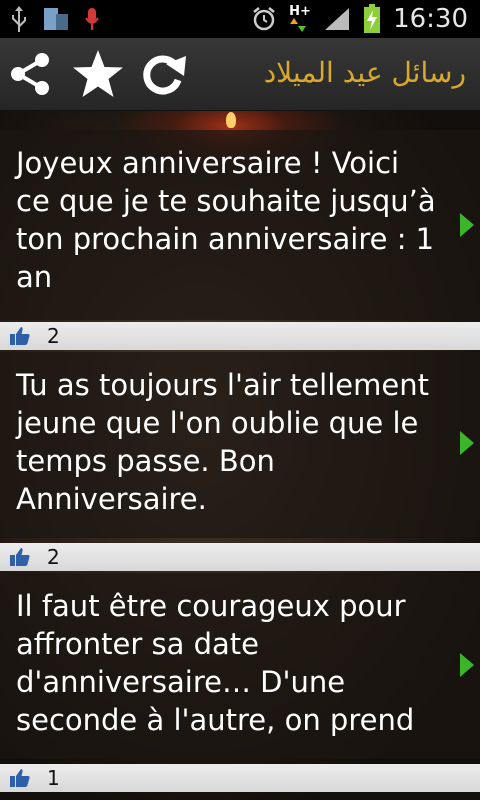 This screenshot has width=480, height=800. What do you see at coordinates (92, 19) in the screenshot?
I see `microphone-icon` at bounding box center [92, 19].